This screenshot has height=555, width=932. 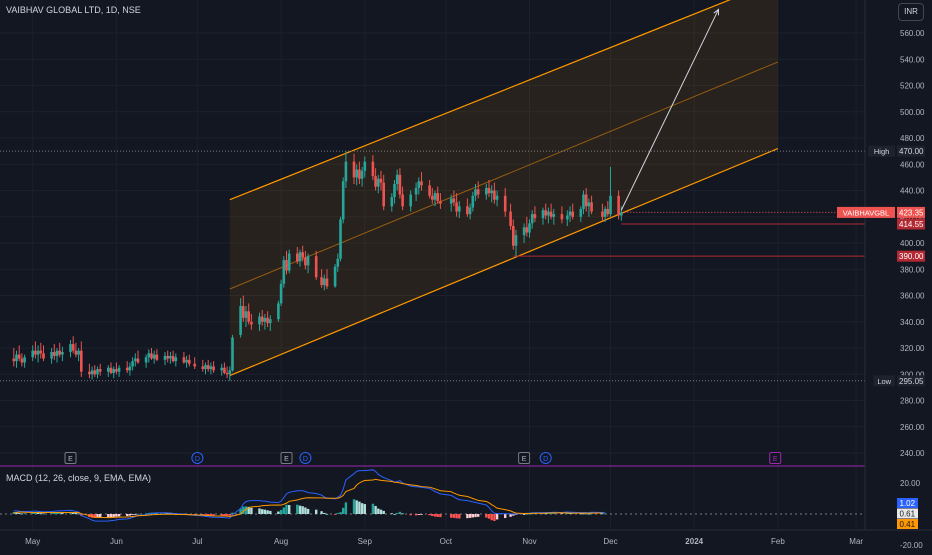 What do you see at coordinates (911, 12) in the screenshot?
I see `currency-selector: INR` at bounding box center [911, 12].